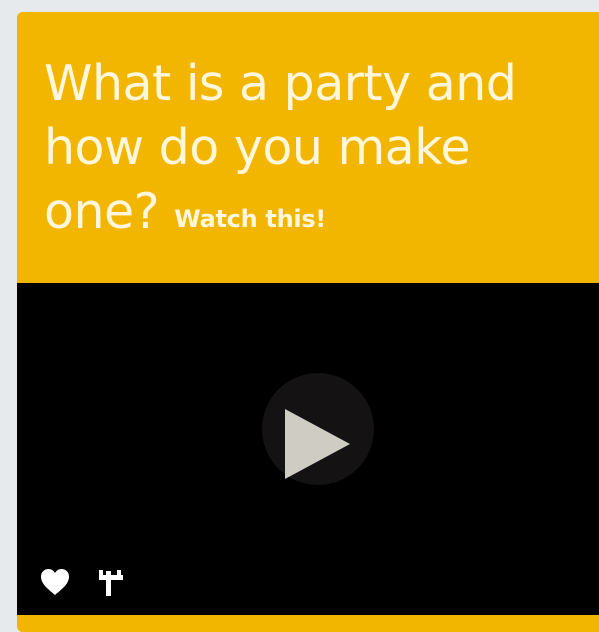 This screenshot has width=599, height=632. What do you see at coordinates (82, 582) in the screenshot?
I see `video-actions` at bounding box center [82, 582].